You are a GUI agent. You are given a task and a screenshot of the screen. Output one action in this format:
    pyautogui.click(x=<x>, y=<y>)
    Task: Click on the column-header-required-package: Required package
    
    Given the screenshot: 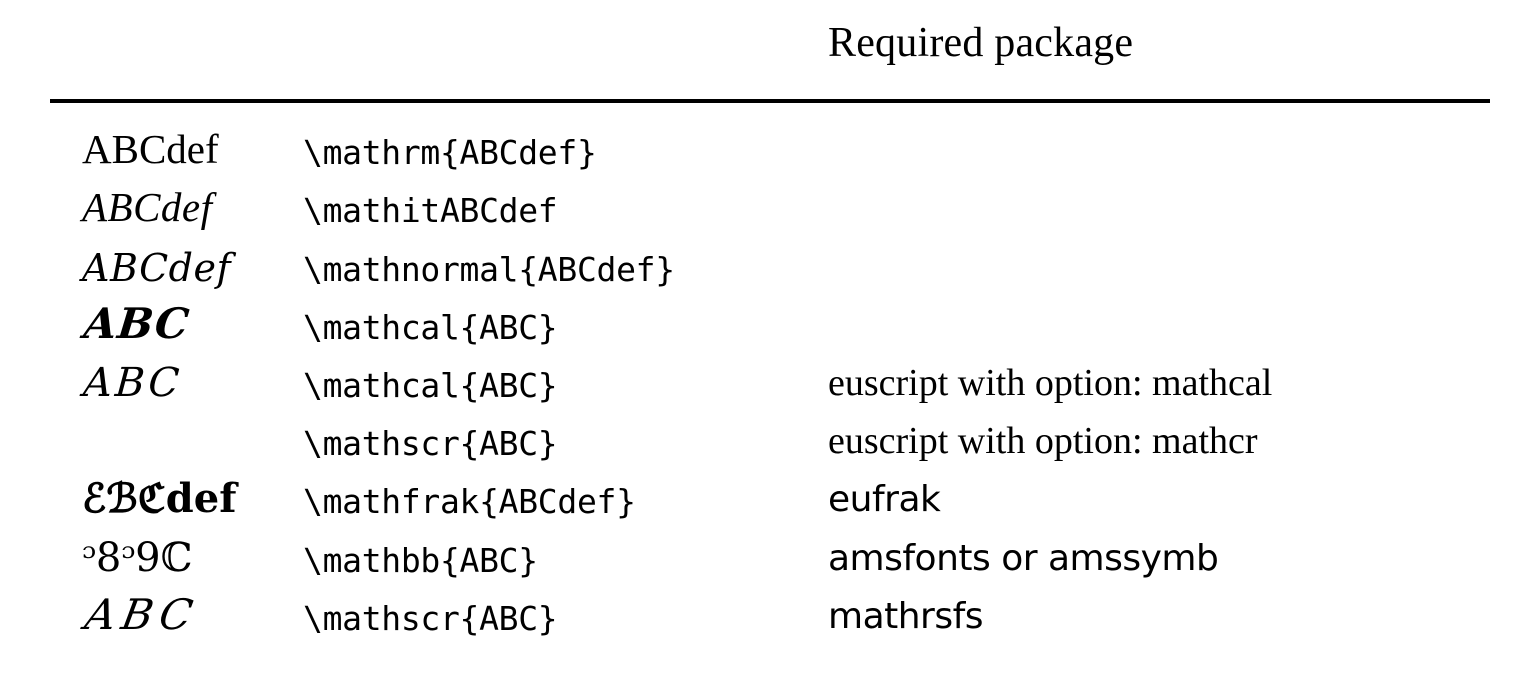 What is the action you would take?
    pyautogui.click(x=981, y=43)
    